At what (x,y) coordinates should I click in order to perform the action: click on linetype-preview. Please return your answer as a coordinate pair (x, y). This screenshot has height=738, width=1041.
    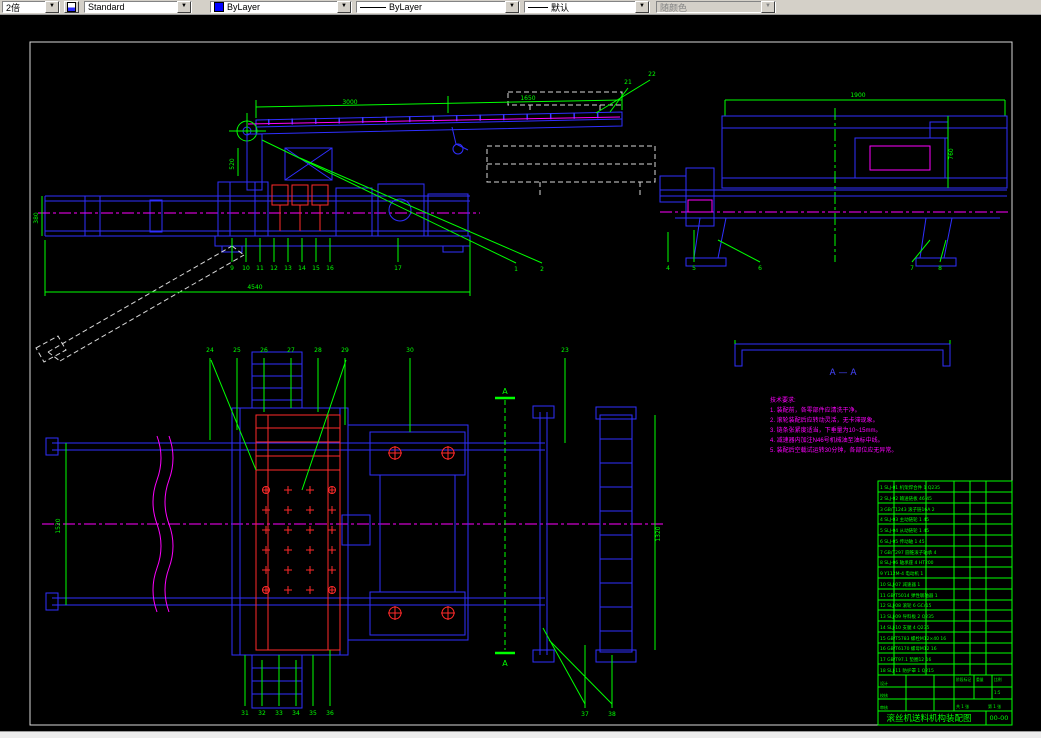
    Looking at the image, I should click on (373, 7).